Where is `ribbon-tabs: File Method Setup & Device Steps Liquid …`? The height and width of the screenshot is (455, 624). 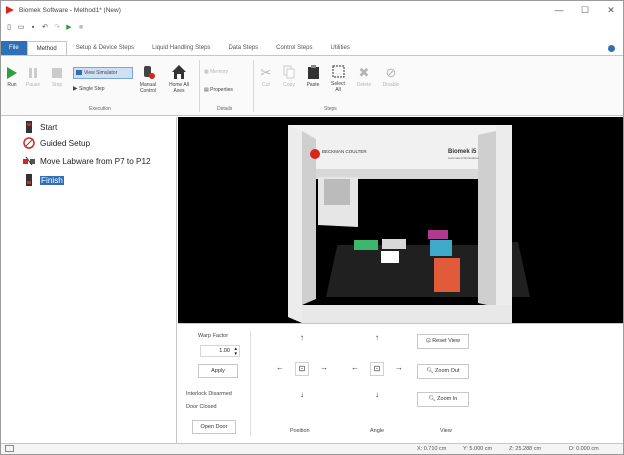
ribbon-tabs: File Method Setup & Device Steps Liquid … is located at coordinates (312, 48).